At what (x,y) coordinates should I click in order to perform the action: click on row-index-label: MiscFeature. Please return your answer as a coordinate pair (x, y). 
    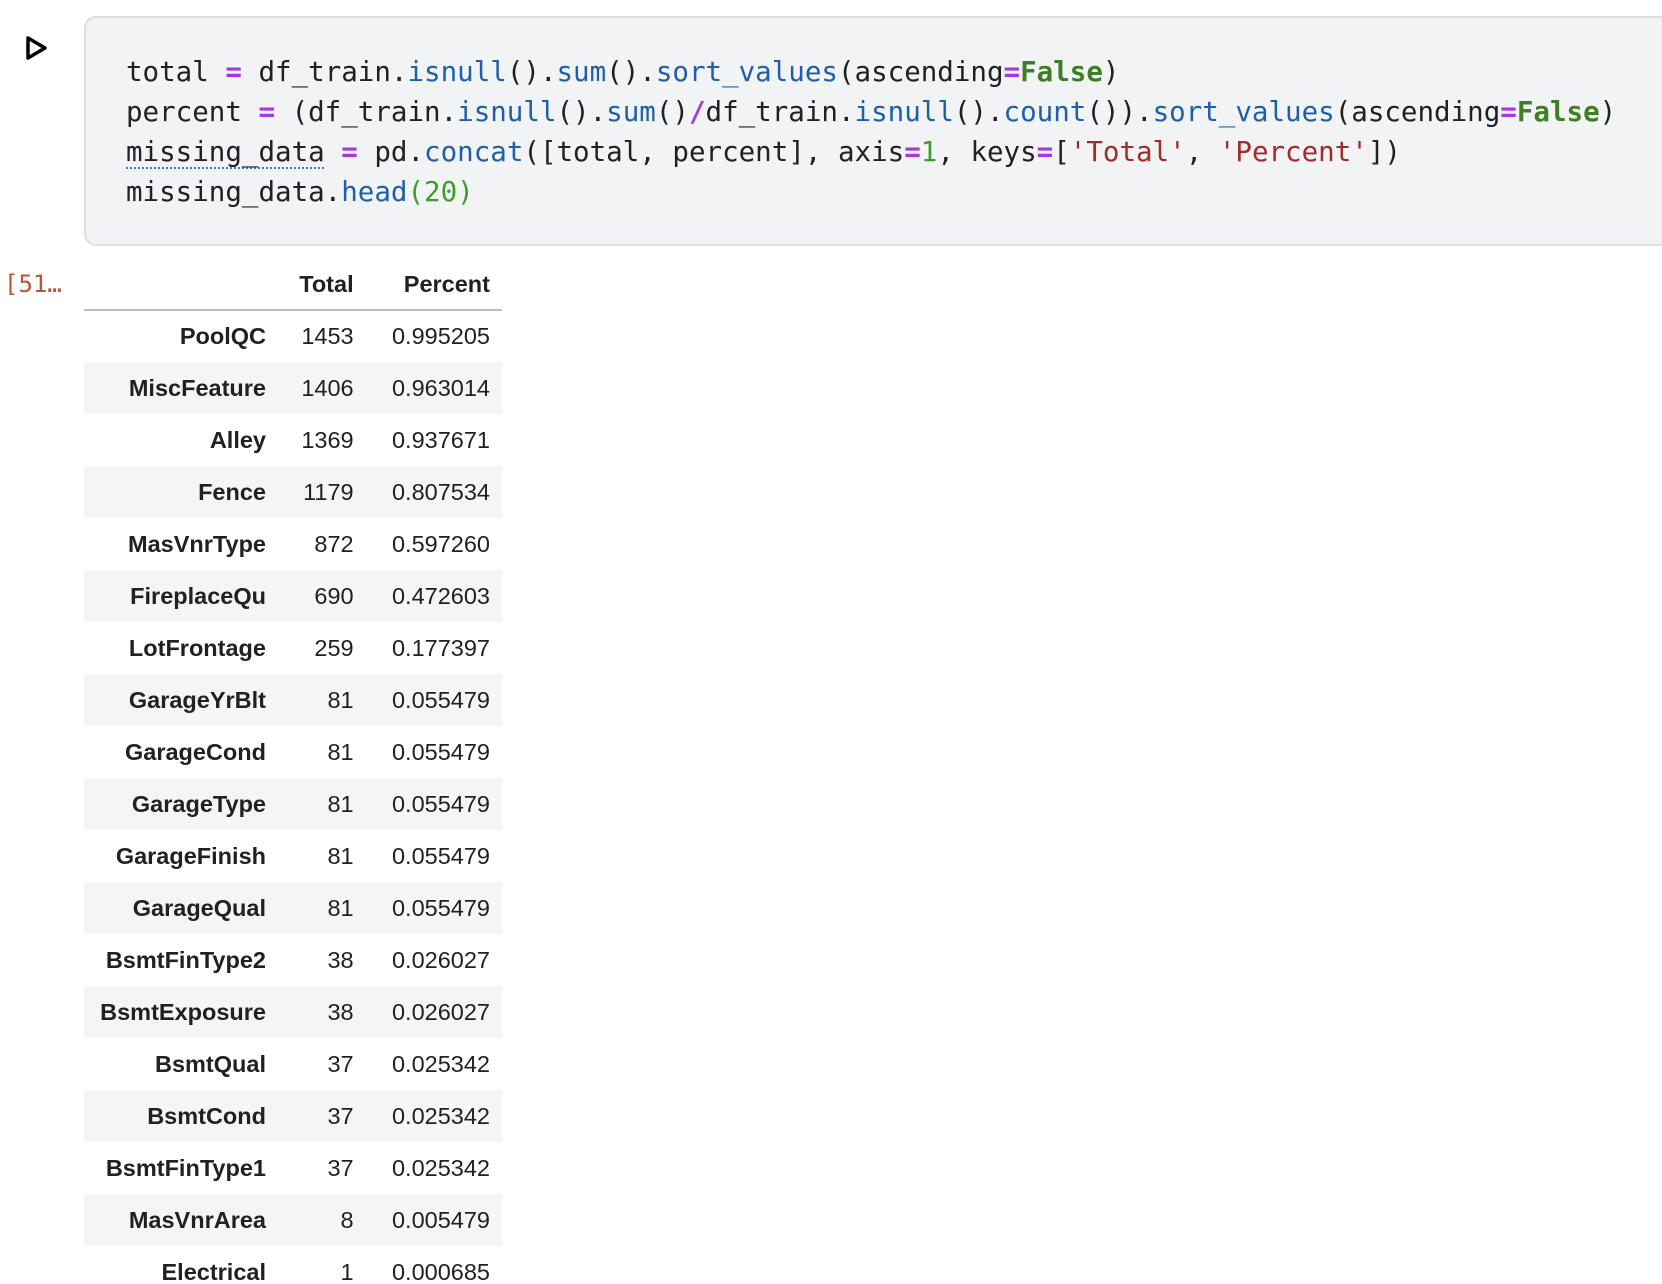
    Looking at the image, I should click on (197, 387).